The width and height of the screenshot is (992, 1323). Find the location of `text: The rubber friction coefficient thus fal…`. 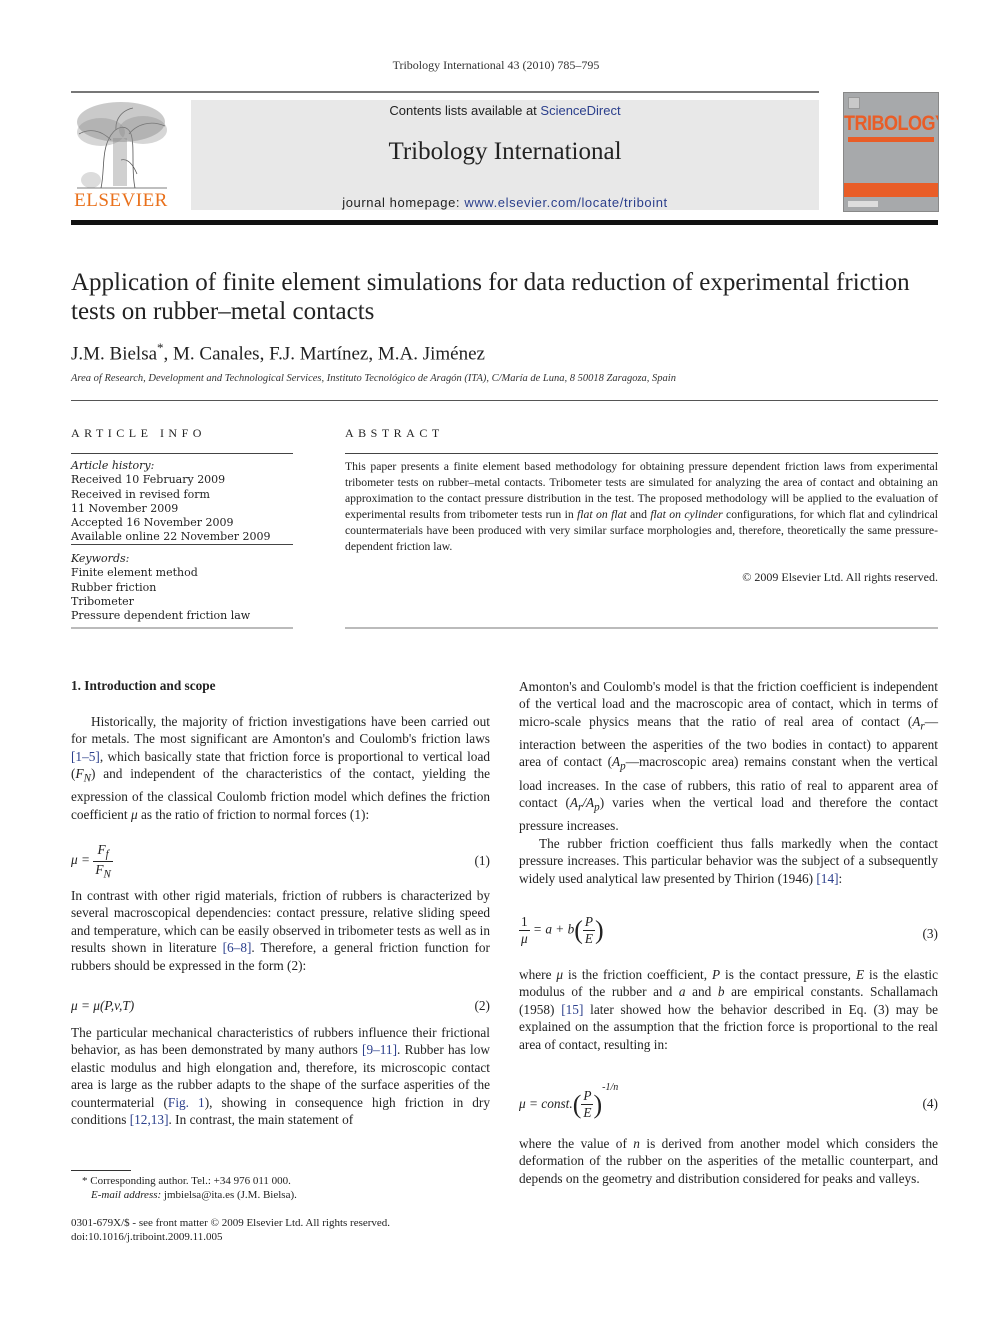

text: The rubber friction coefficient thus fal… is located at coordinates (728, 860).